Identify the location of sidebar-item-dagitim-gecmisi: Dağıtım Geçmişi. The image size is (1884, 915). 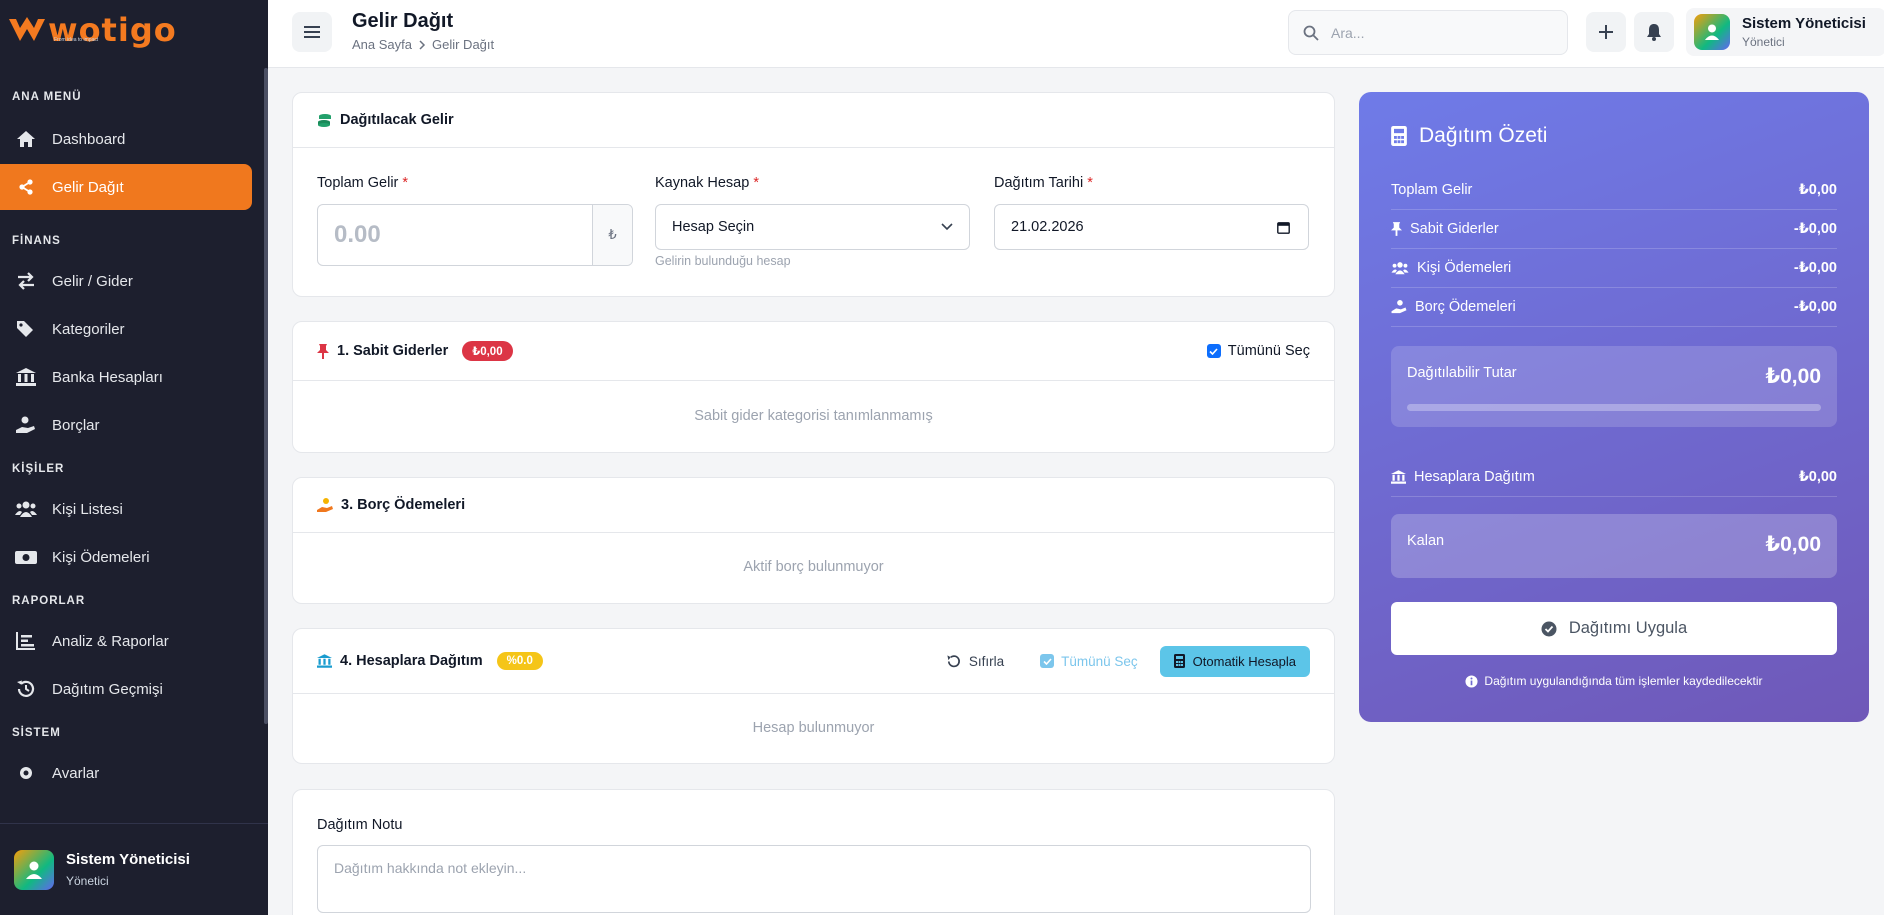
(126, 689).